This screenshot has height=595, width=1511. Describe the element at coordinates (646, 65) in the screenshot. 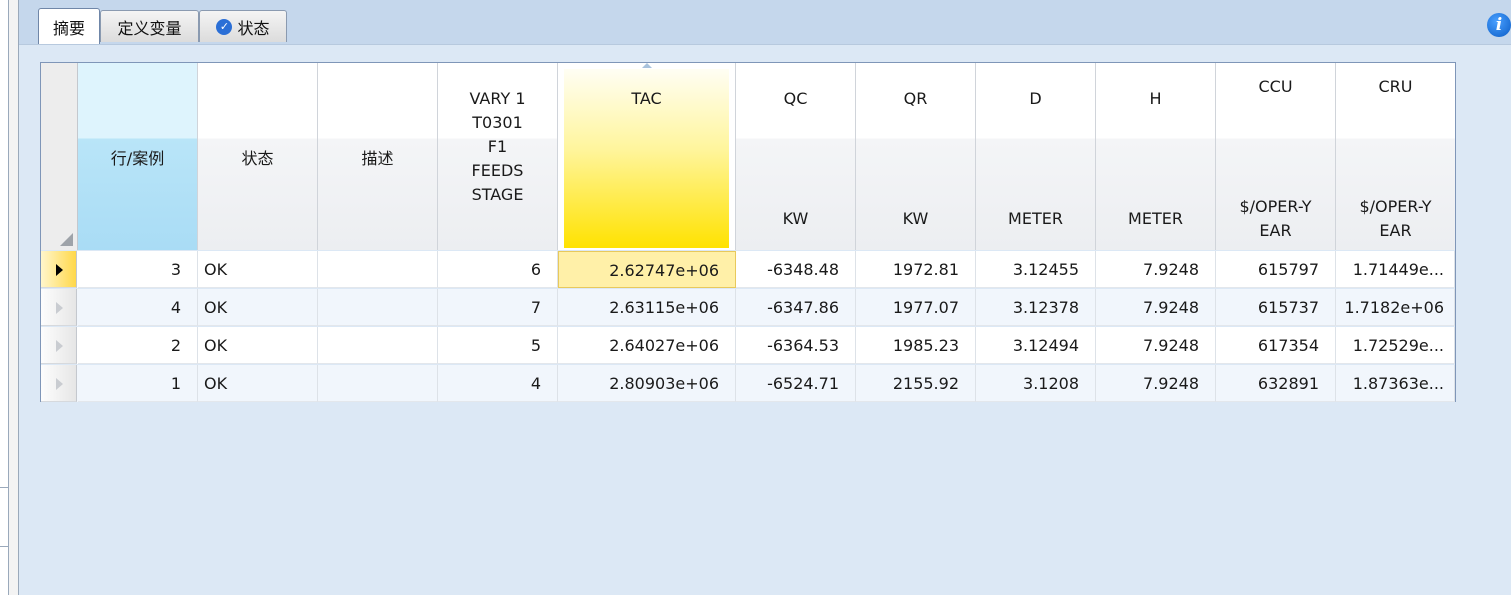

I see `sort-ascending-icon` at that location.